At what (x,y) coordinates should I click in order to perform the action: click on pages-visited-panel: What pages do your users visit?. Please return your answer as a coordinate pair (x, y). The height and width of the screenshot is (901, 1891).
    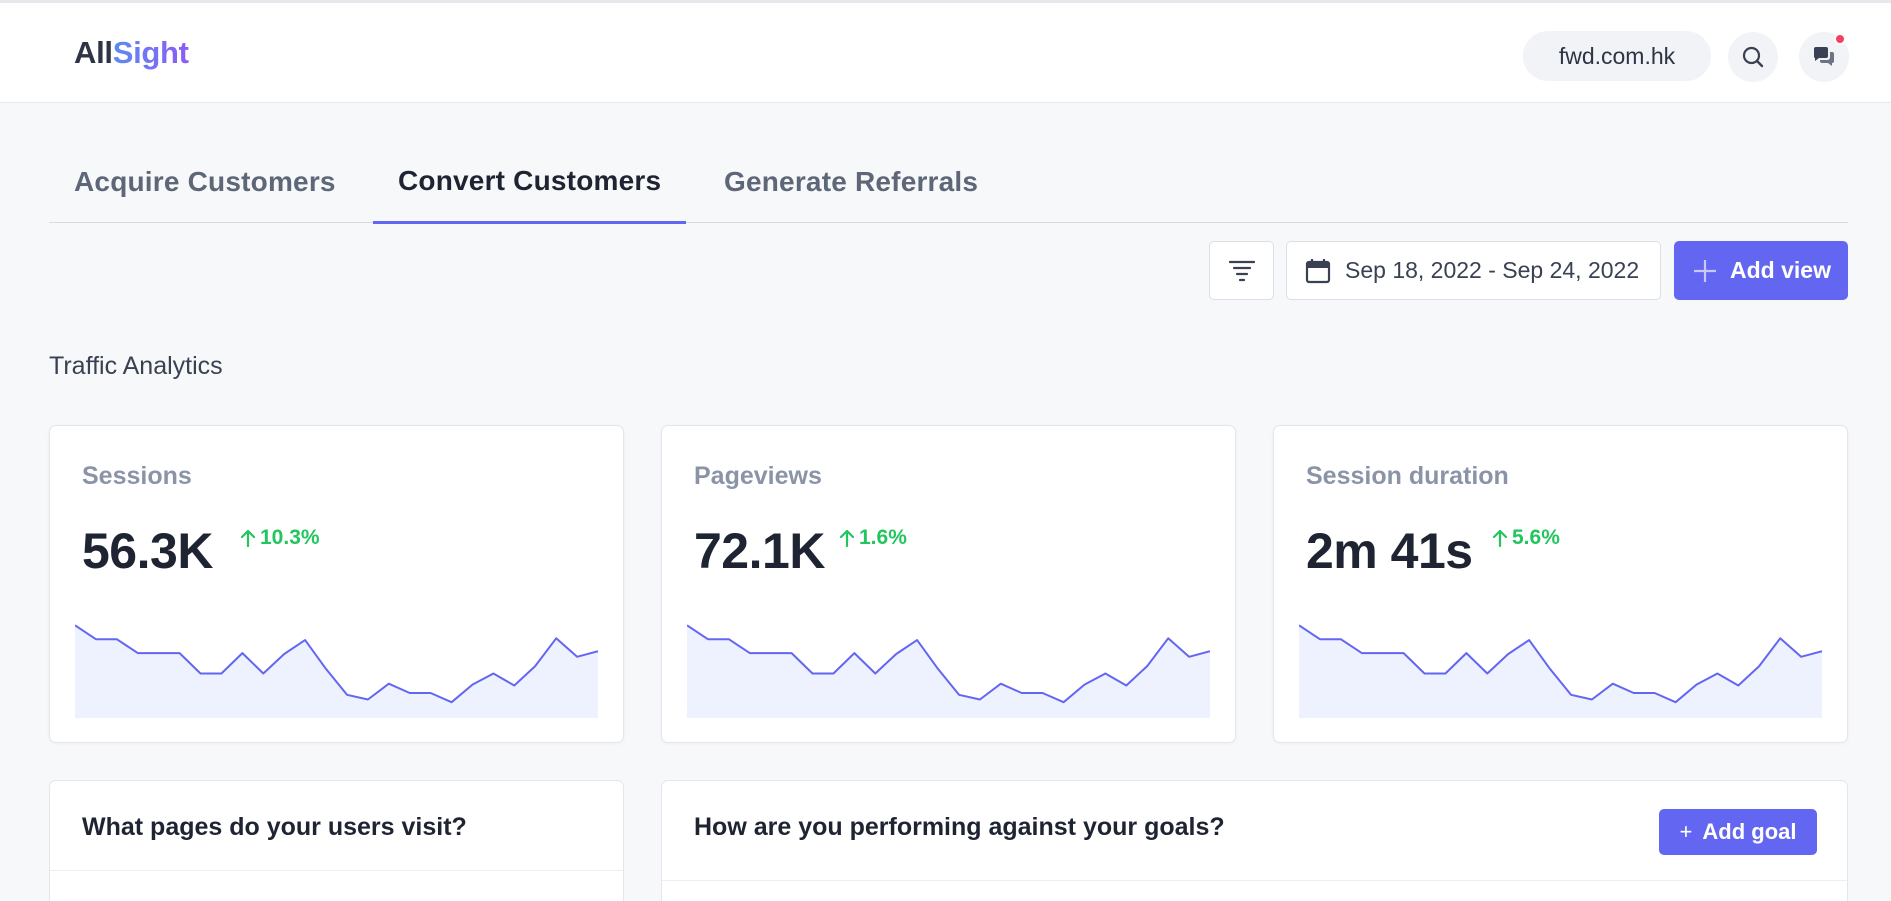
    Looking at the image, I should click on (336, 840).